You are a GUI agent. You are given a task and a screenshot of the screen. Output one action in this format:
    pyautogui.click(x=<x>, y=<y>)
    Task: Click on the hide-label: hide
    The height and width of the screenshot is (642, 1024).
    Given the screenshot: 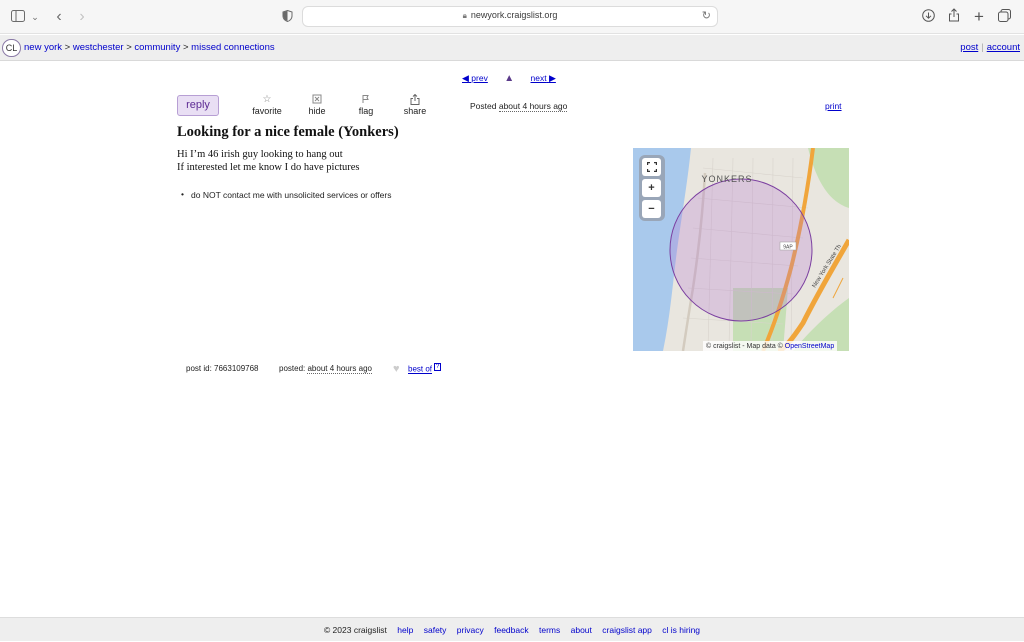 What is the action you would take?
    pyautogui.click(x=317, y=111)
    